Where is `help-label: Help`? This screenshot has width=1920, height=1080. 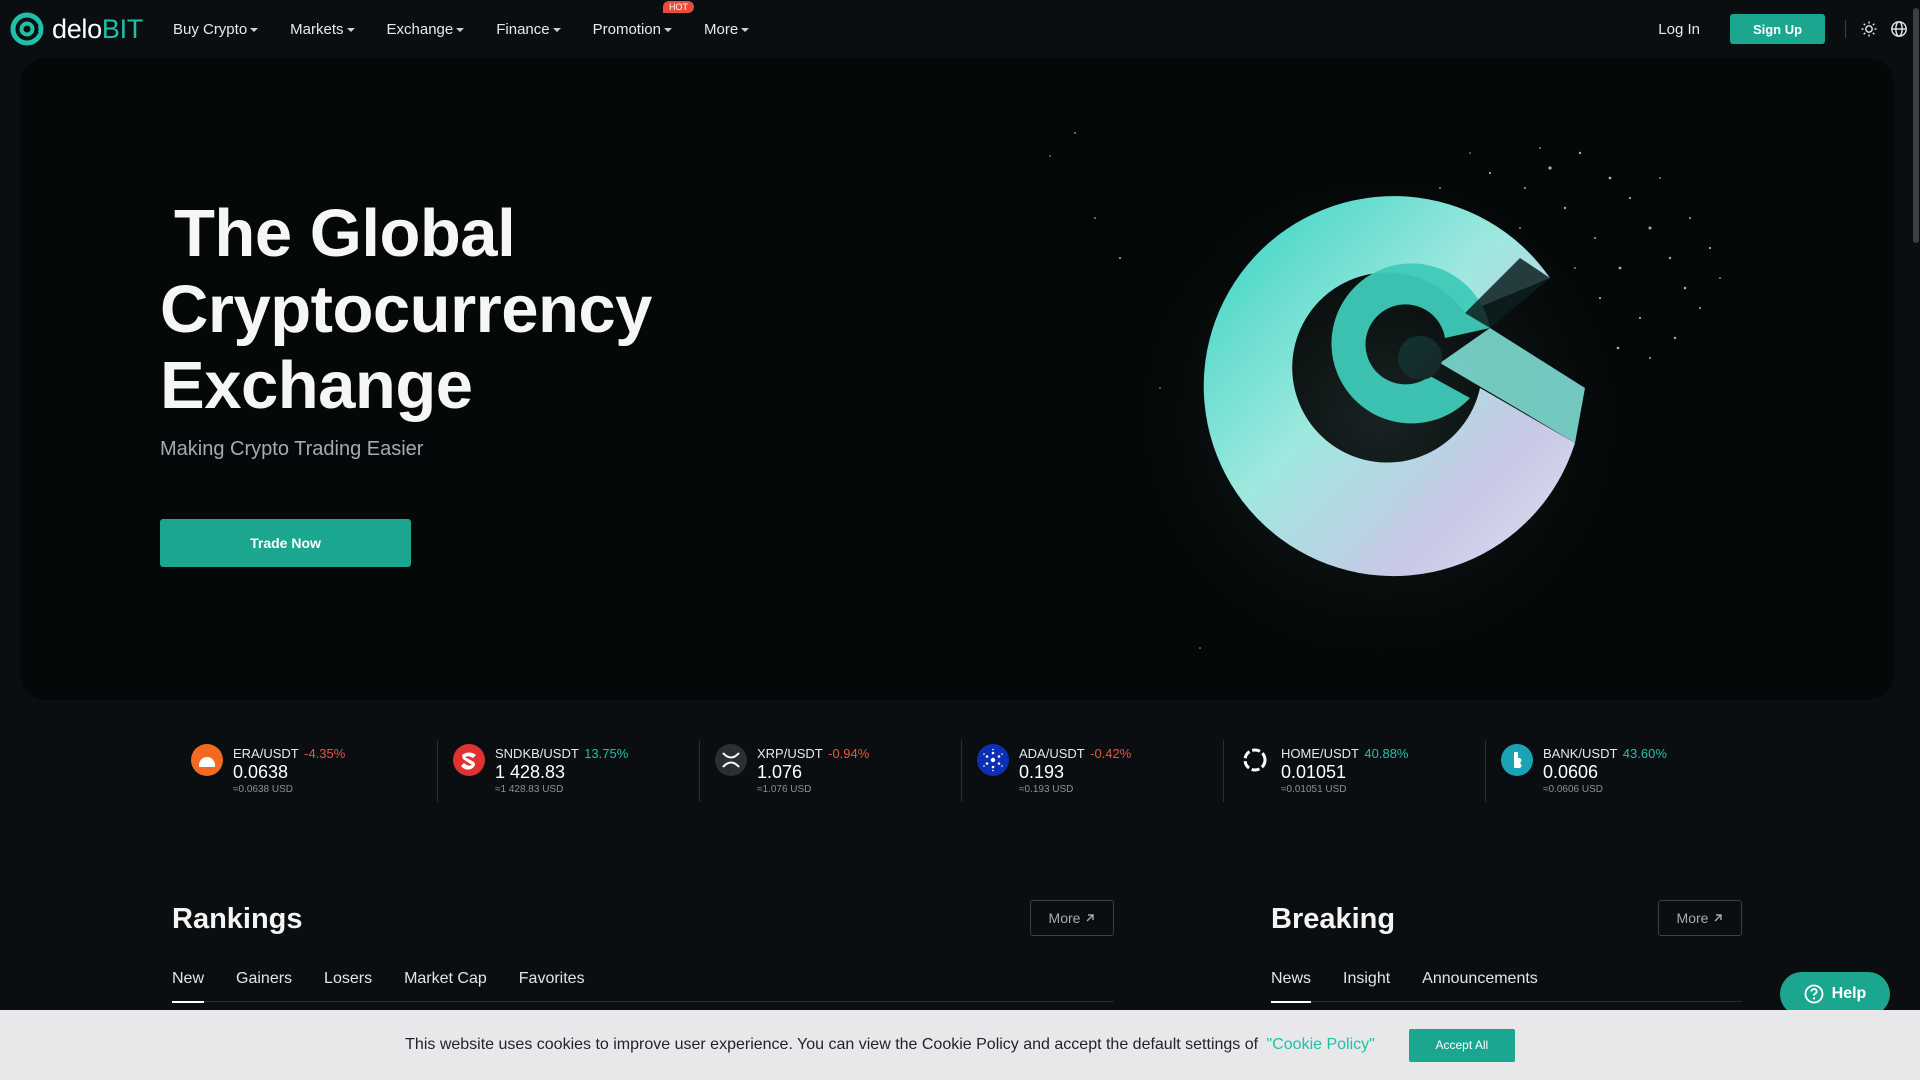
help-label: Help is located at coordinates (1849, 993).